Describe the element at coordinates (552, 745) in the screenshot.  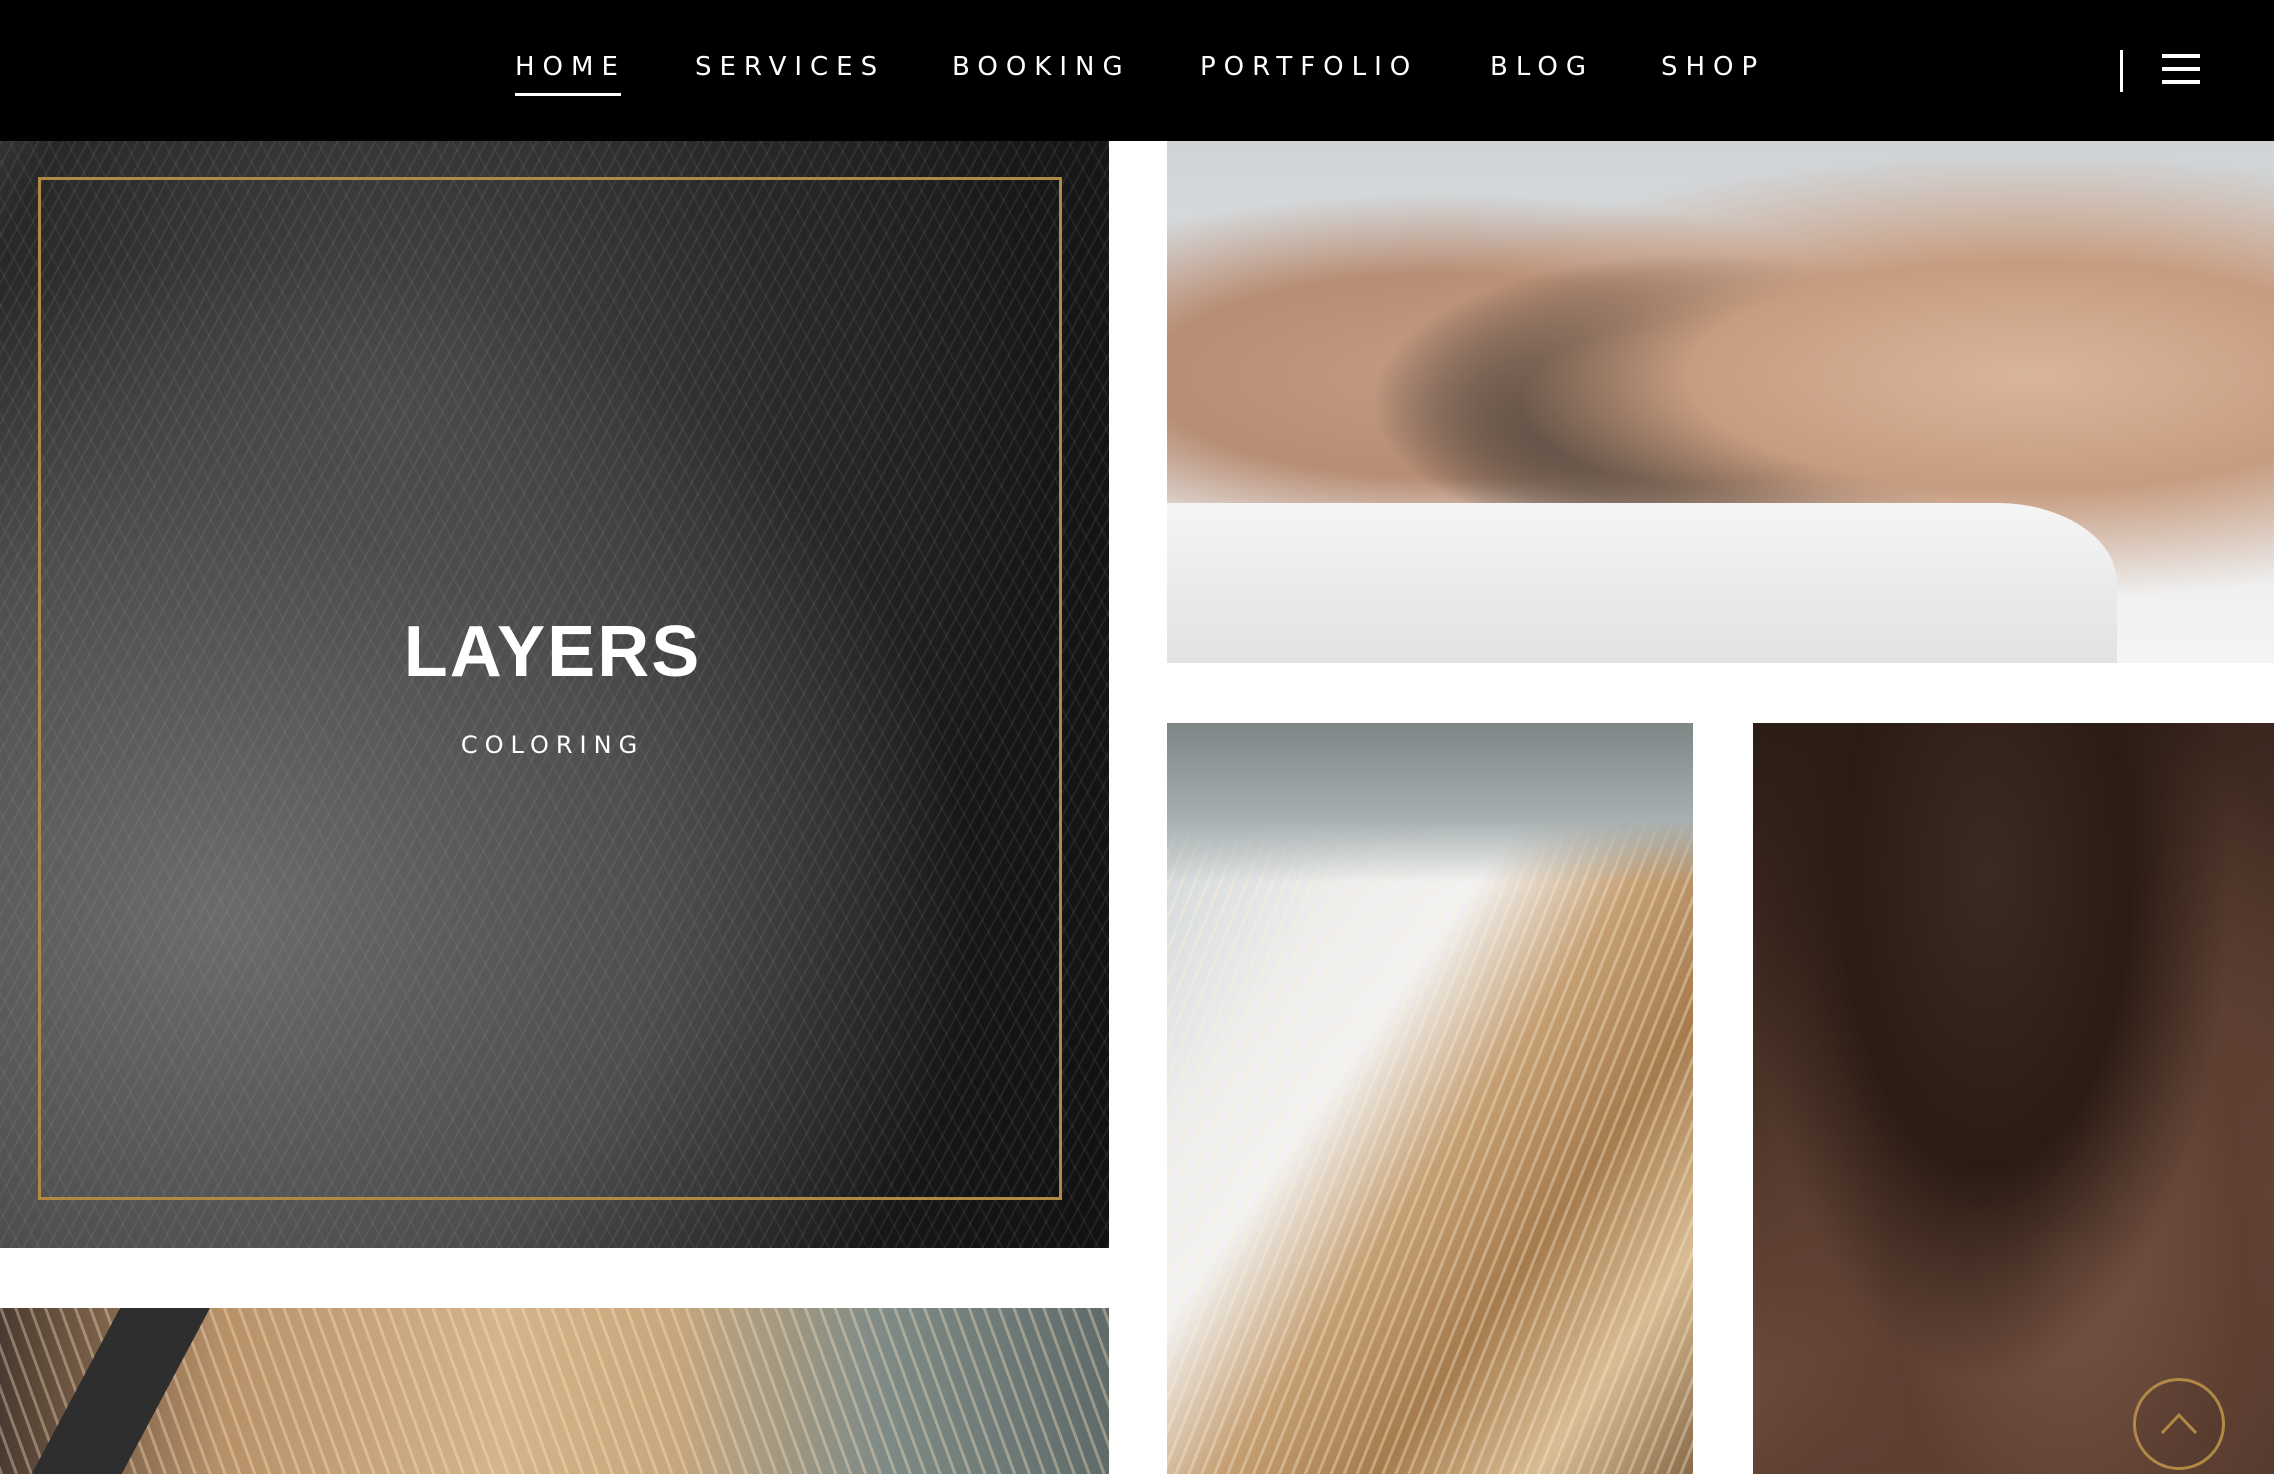
I see `tile-category: COLORING` at that location.